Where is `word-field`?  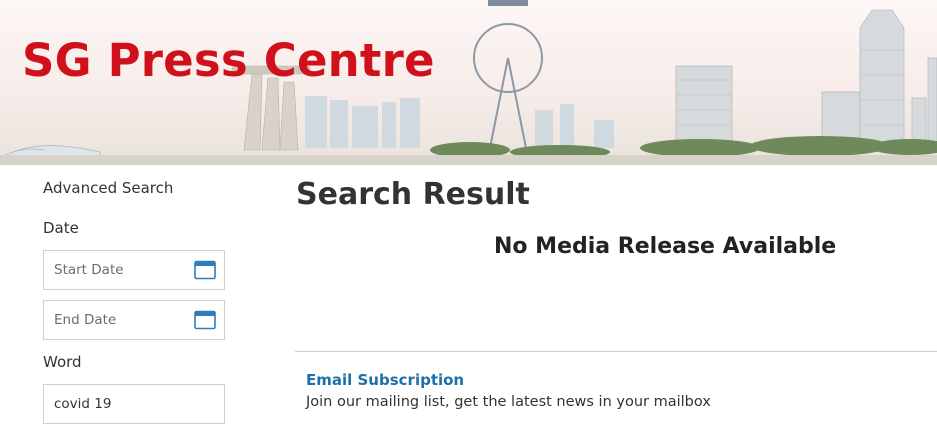 word-field is located at coordinates (134, 404).